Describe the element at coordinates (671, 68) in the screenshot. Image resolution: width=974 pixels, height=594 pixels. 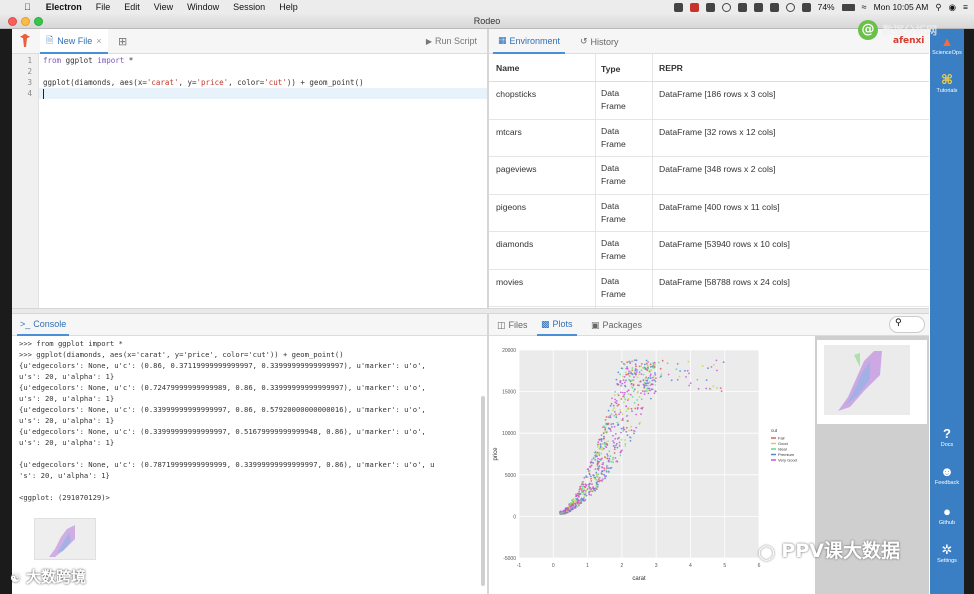
I see `header-repr: REPR` at that location.